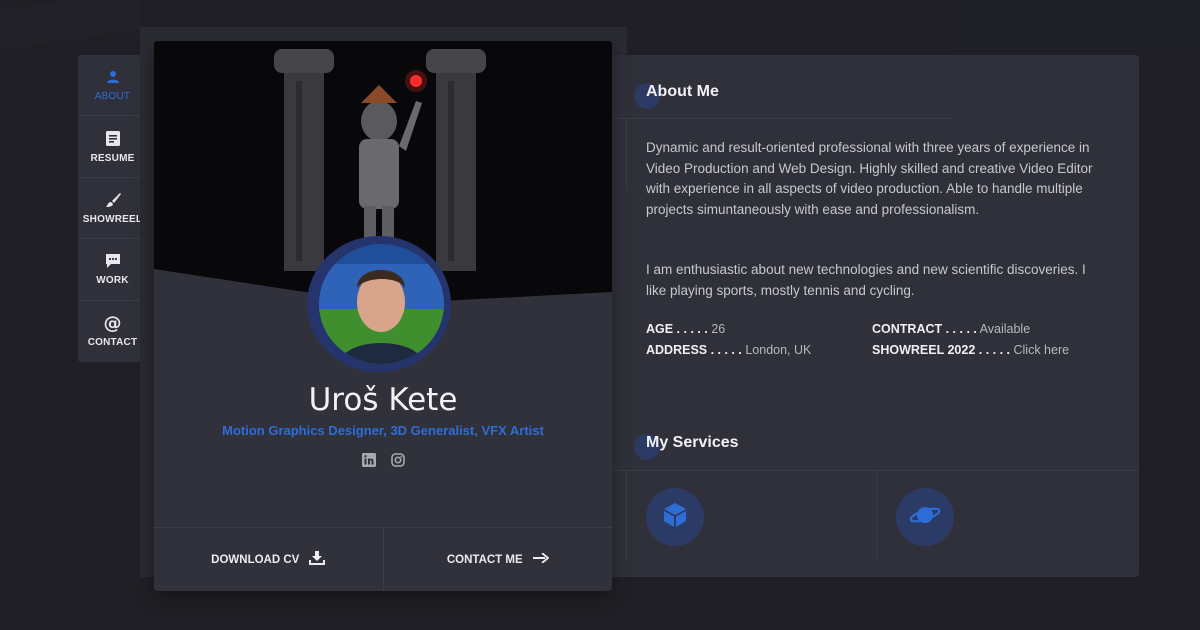 The width and height of the screenshot is (1200, 630). What do you see at coordinates (1005, 329) in the screenshot?
I see `info-value: Available` at bounding box center [1005, 329].